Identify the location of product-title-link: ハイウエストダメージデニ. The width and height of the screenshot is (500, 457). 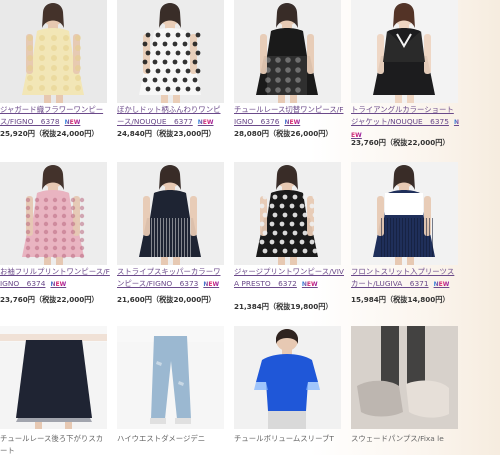
(172, 439).